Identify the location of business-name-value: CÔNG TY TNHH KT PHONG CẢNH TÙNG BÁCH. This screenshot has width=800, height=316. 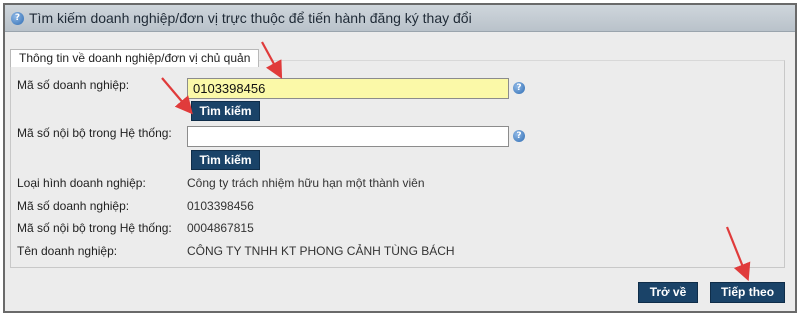
(321, 251).